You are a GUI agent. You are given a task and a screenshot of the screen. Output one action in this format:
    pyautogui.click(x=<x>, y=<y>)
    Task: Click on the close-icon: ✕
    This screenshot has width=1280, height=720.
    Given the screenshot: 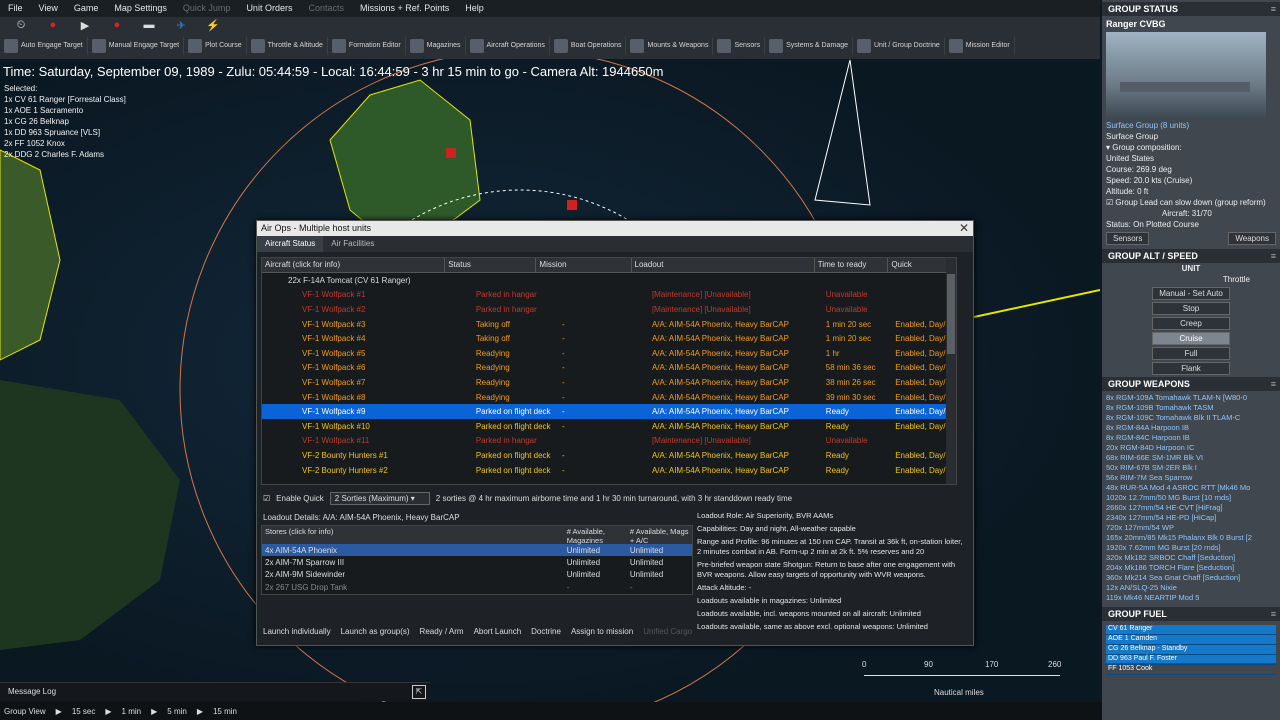 What is the action you would take?
    pyautogui.click(x=964, y=228)
    